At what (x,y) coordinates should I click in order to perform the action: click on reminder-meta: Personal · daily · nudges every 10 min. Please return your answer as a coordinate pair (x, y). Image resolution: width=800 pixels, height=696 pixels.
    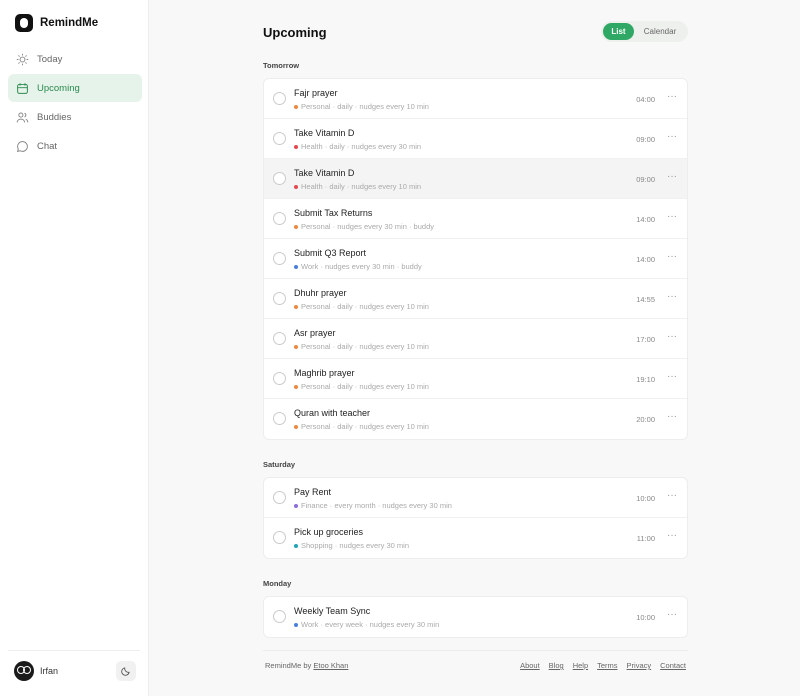
    Looking at the image, I should click on (361, 306).